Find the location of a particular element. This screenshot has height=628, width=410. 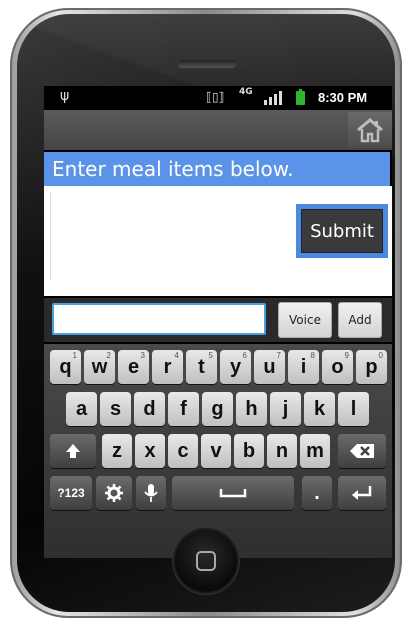

backspace-icon is located at coordinates (362, 451).